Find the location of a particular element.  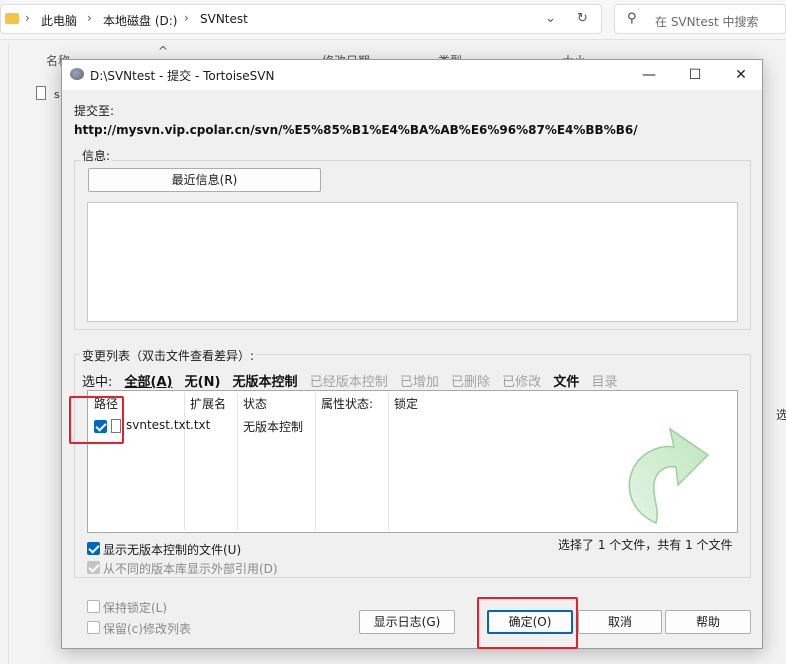

refresh-icon: ↻ is located at coordinates (582, 18).